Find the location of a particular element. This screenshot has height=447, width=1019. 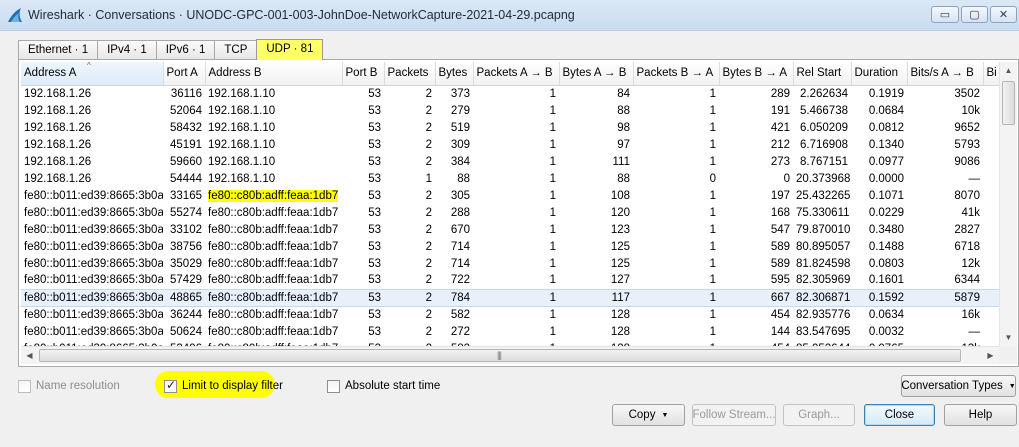

scroll-grip-icon: ||| is located at coordinates (499, 355).